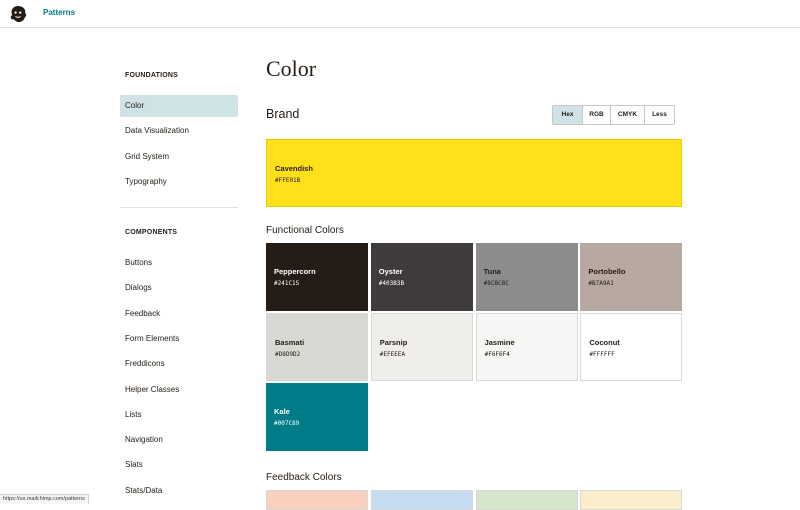 This screenshot has height=510, width=800. I want to click on swatch-hex: #007C89, so click(287, 423).